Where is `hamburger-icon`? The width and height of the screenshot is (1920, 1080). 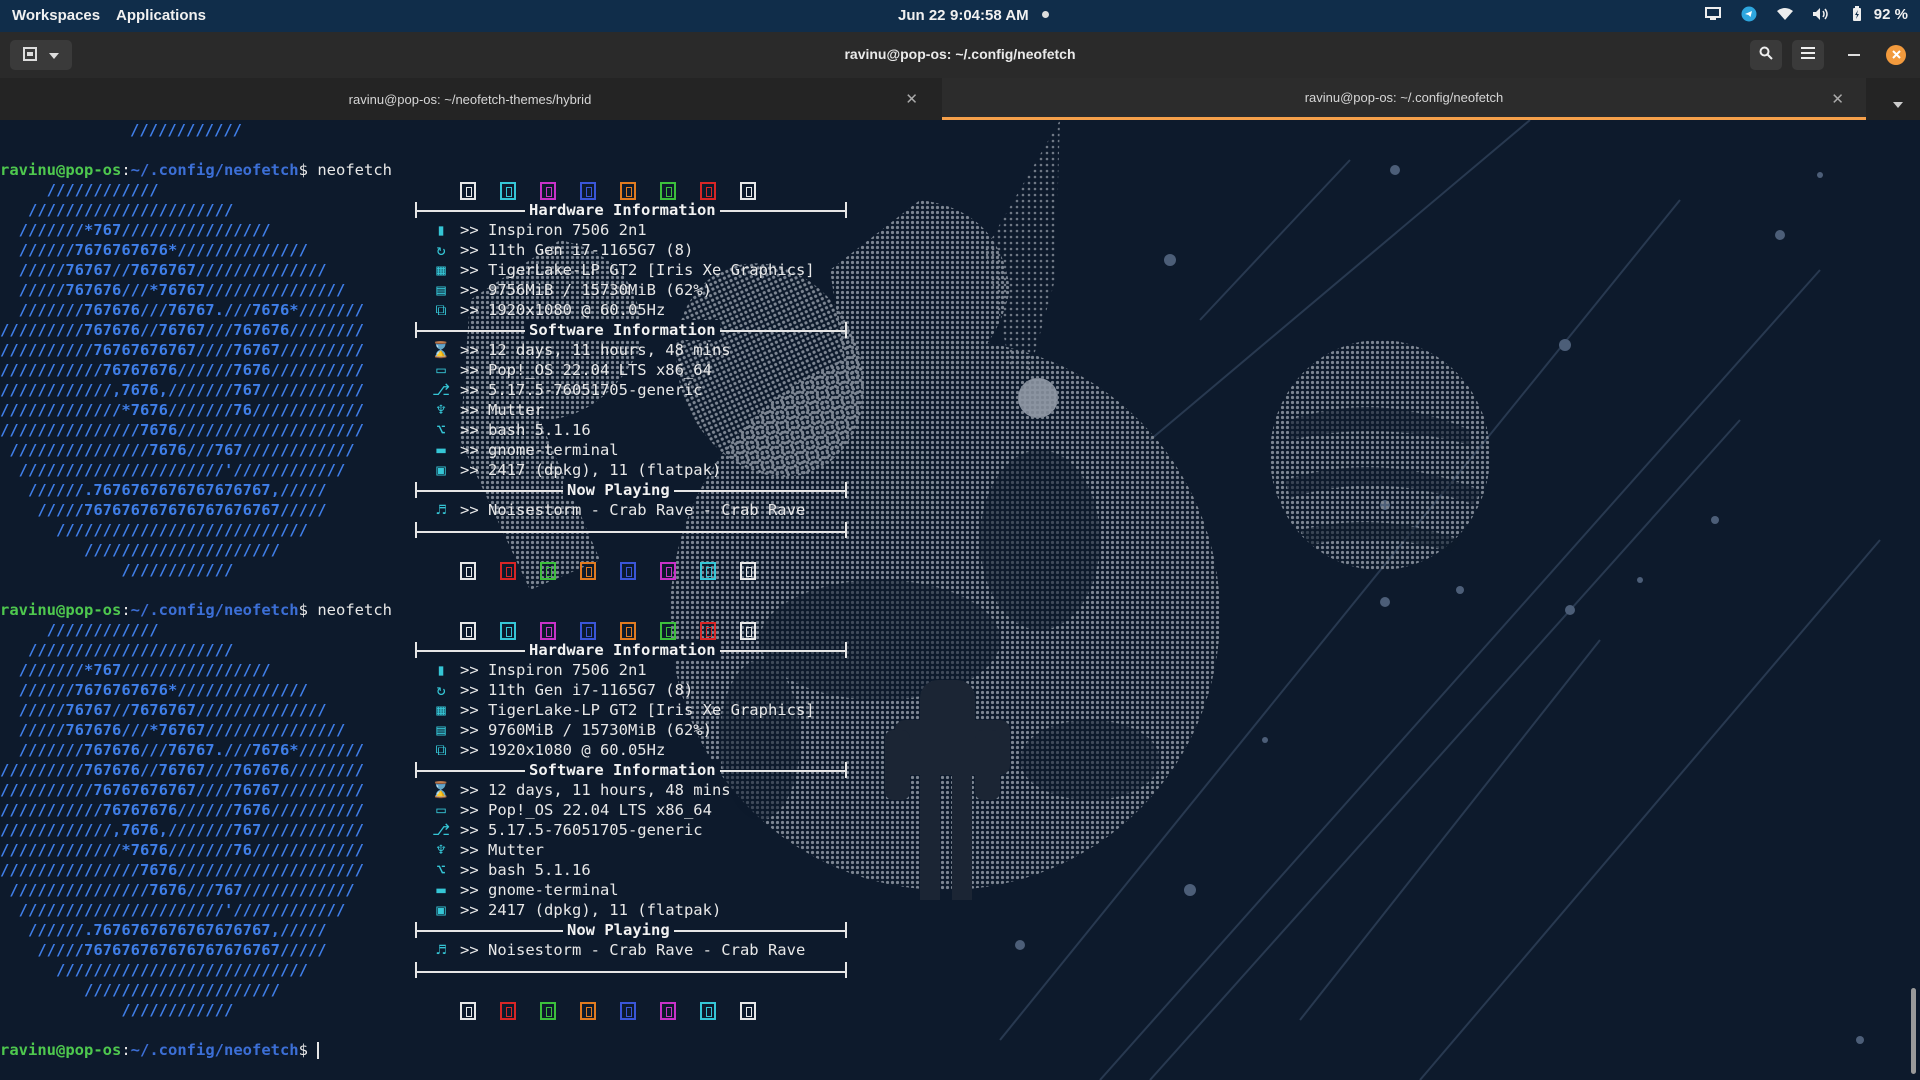 hamburger-icon is located at coordinates (1808, 55).